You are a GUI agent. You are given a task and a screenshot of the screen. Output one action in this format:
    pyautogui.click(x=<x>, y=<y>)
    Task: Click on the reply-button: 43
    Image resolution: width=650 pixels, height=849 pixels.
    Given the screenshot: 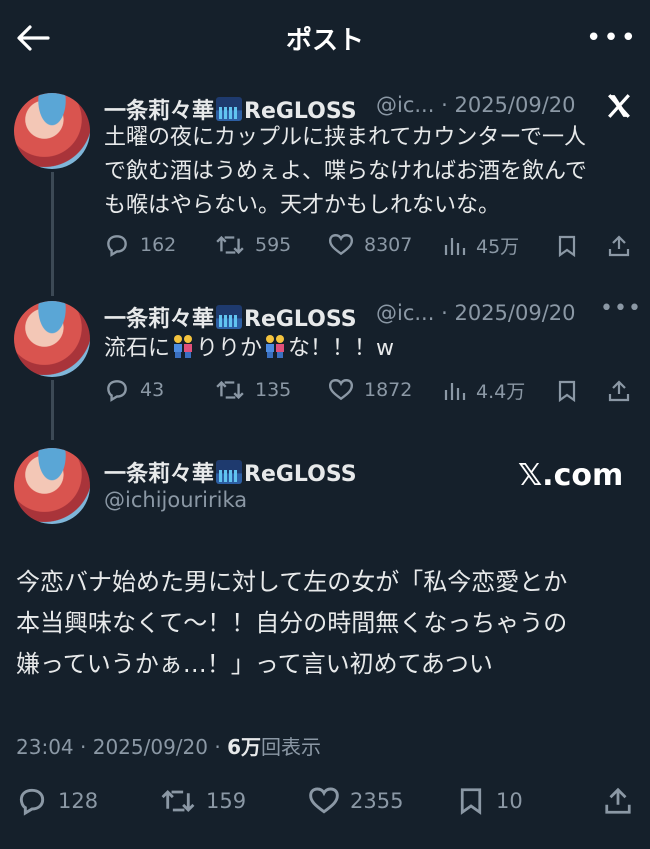 What is the action you would take?
    pyautogui.click(x=134, y=390)
    